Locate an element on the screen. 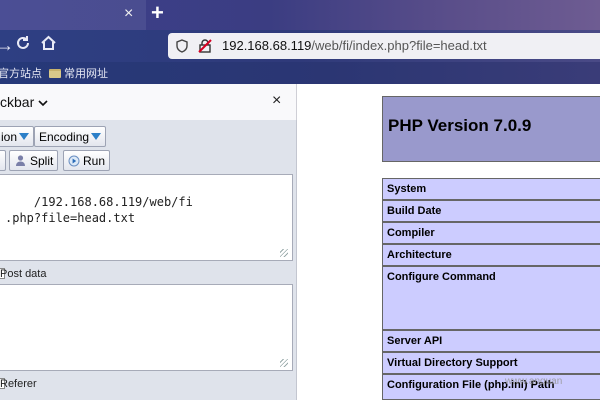 The height and width of the screenshot is (400, 600). insecure-lock-icon is located at coordinates (205, 46).